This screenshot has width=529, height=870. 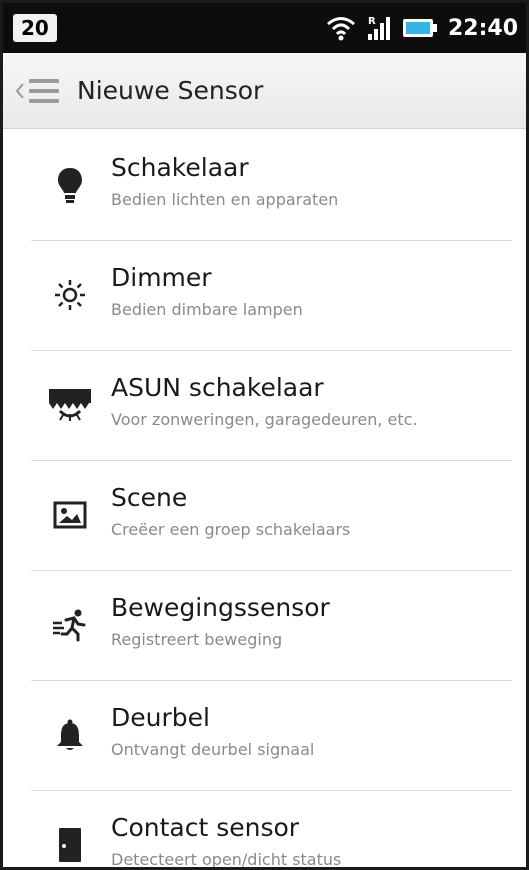 I want to click on item-title: Scene, so click(x=149, y=497).